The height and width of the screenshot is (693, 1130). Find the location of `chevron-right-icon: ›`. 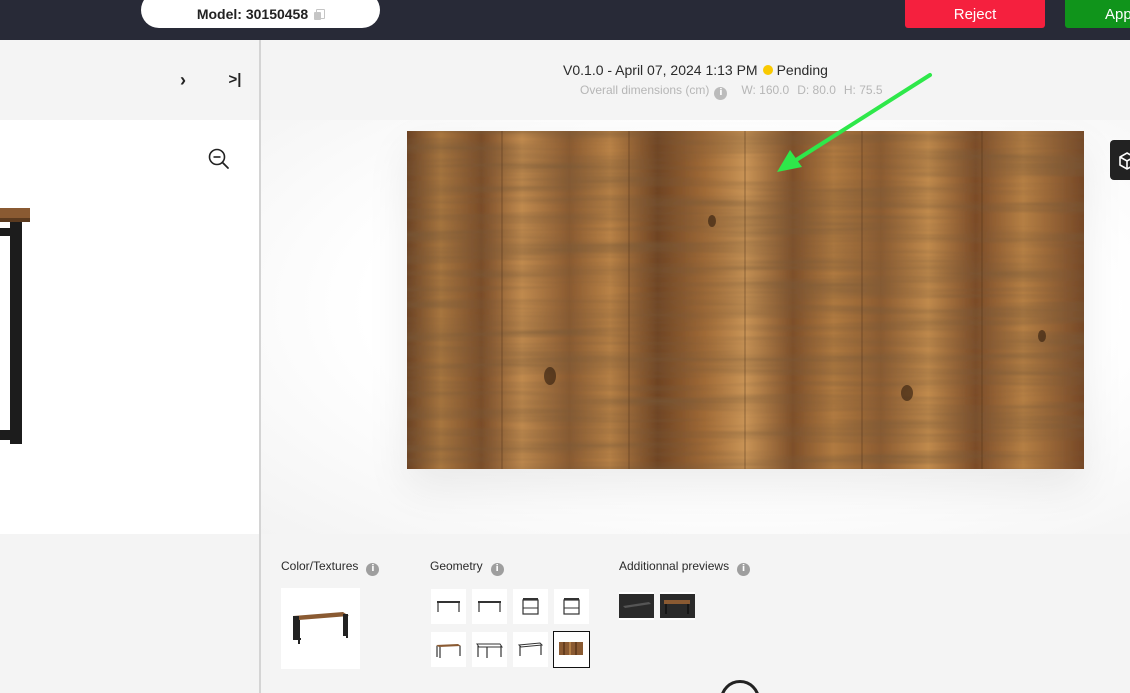

chevron-right-icon: › is located at coordinates (183, 80).